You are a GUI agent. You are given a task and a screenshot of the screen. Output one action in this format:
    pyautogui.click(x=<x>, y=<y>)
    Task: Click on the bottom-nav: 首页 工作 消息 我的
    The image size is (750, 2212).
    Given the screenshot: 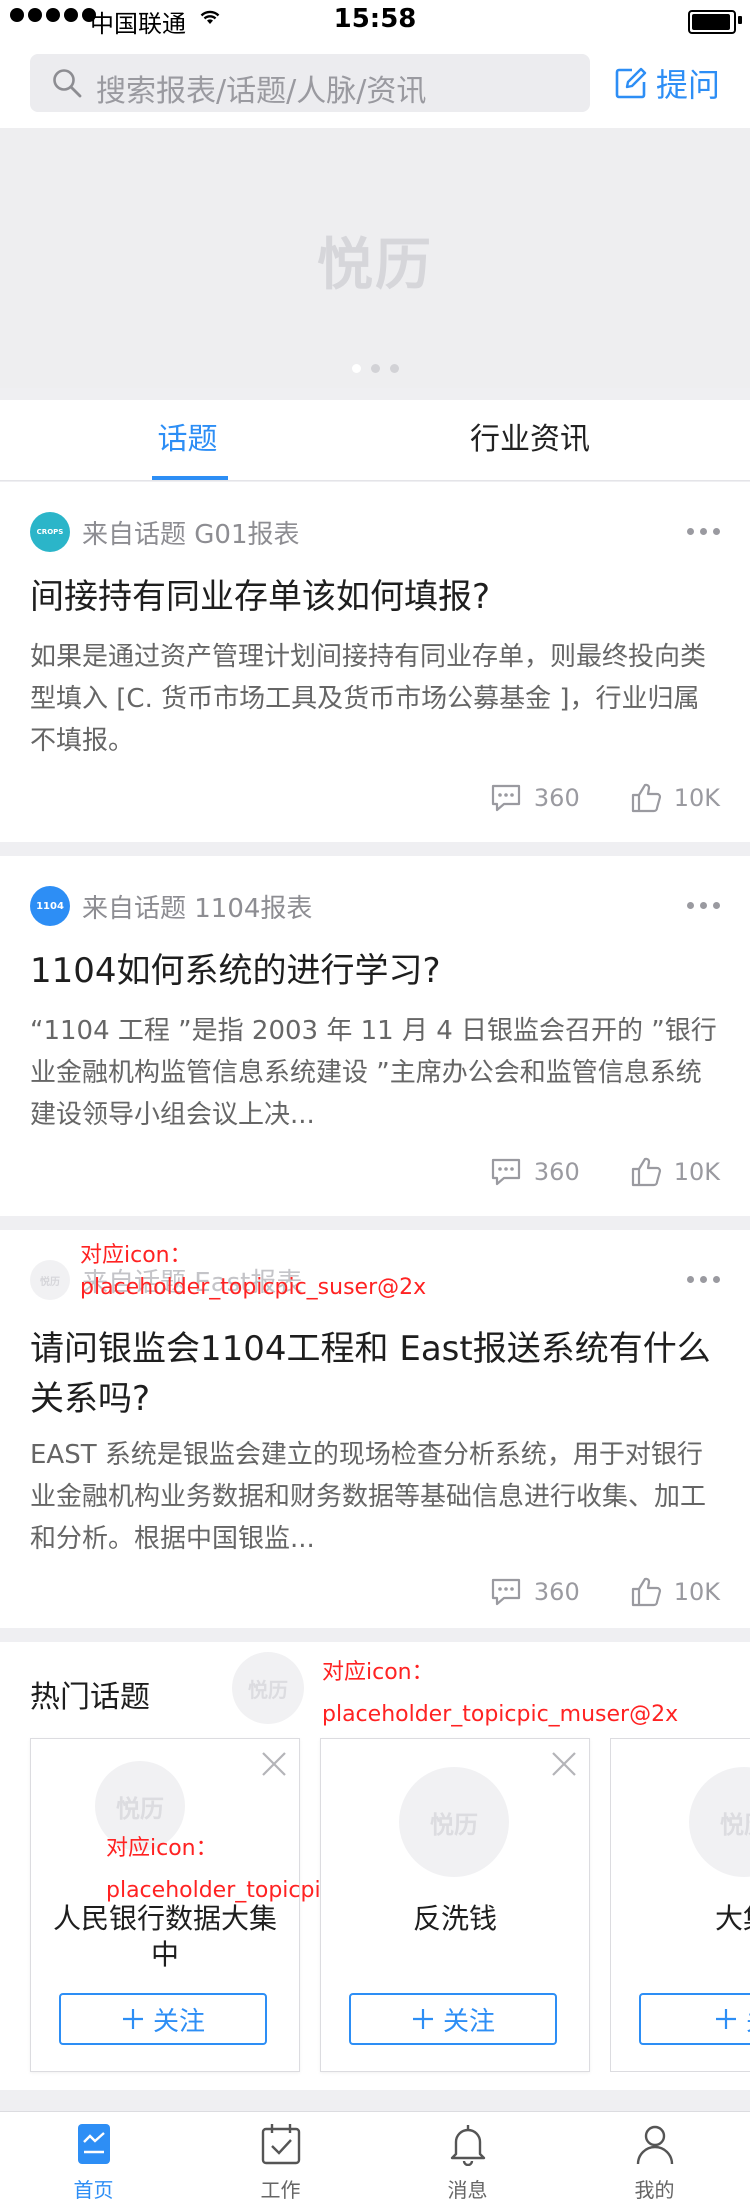 What is the action you would take?
    pyautogui.click(x=375, y=2161)
    